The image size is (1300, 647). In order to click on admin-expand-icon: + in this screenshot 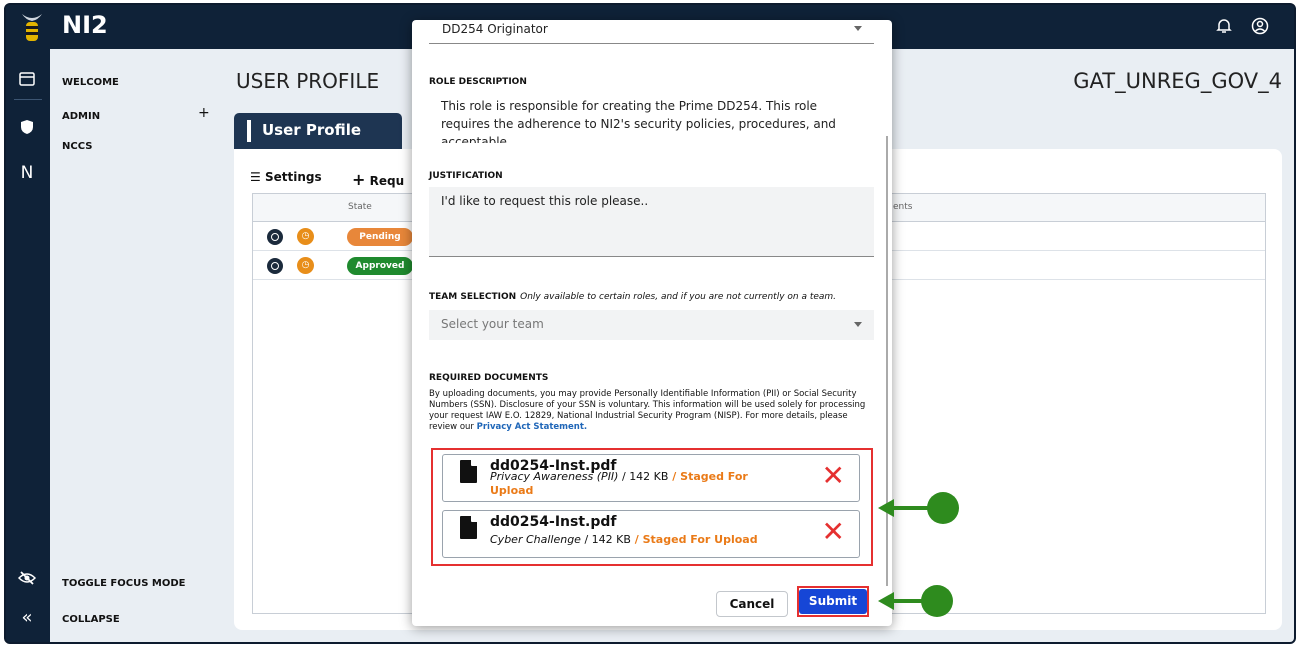, I will do `click(204, 113)`.